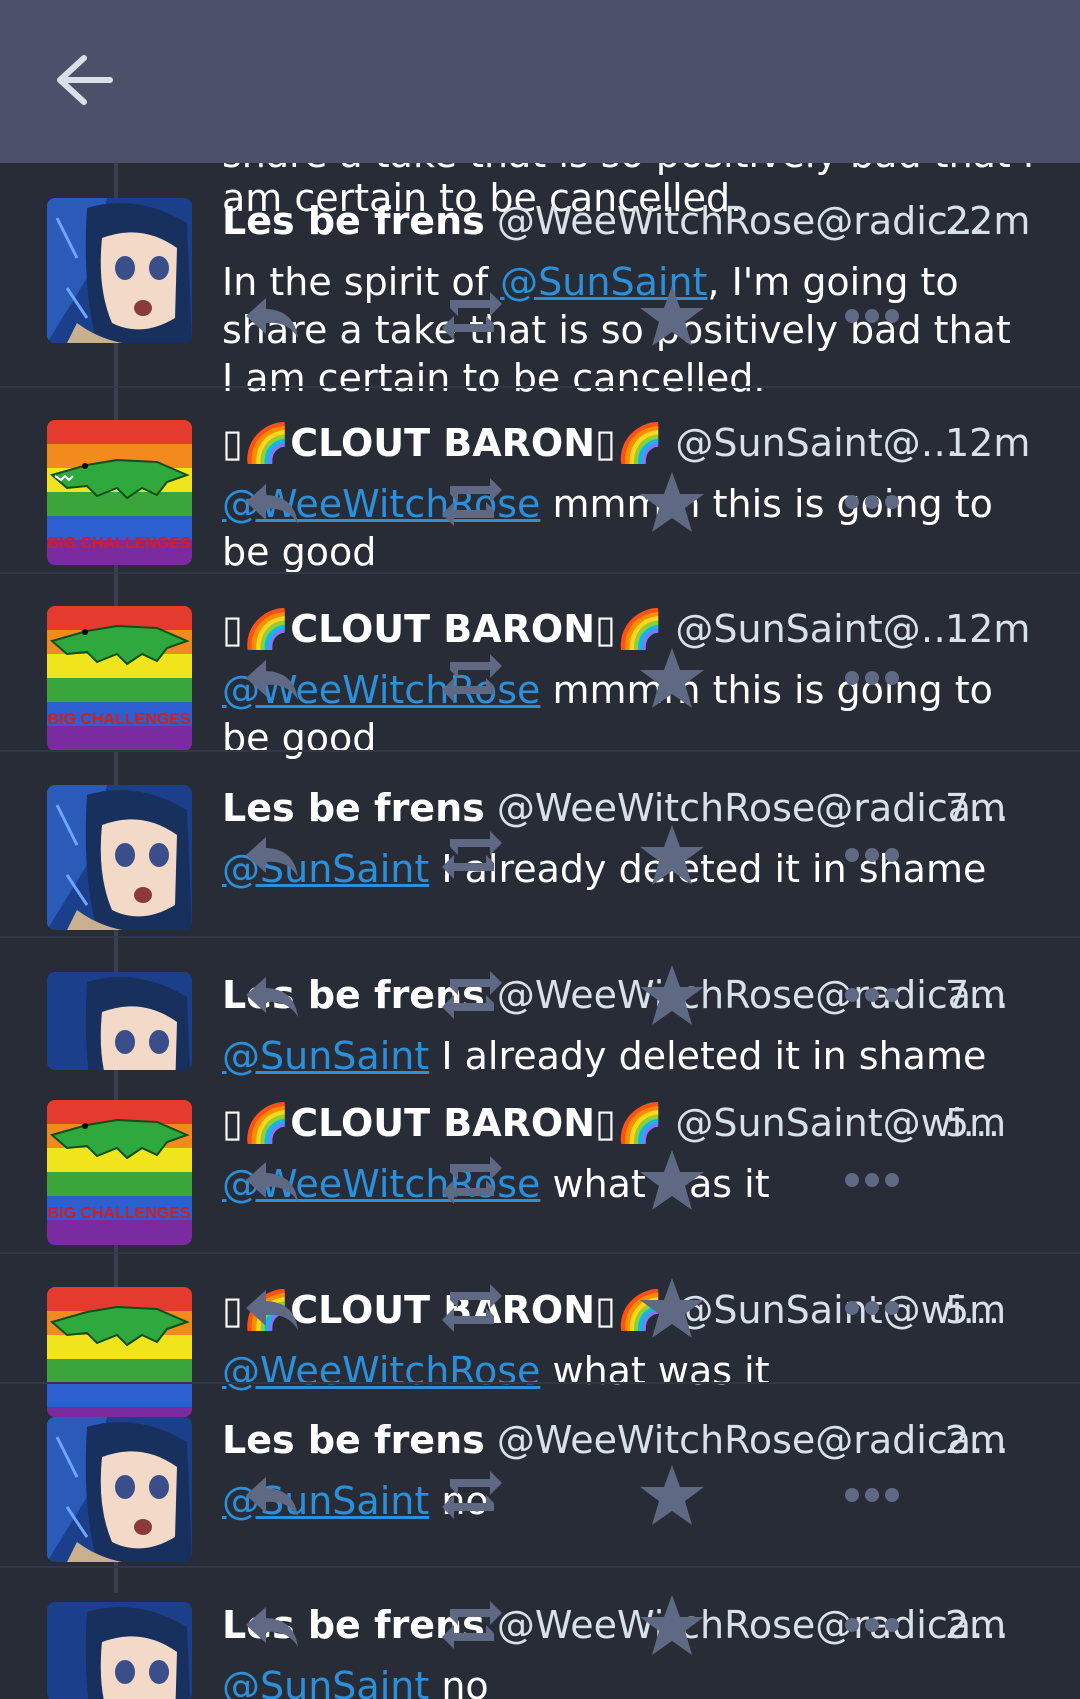 The height and width of the screenshot is (1699, 1080). I want to click on display-name-suffix: ▯🌈, so click(629, 1123).